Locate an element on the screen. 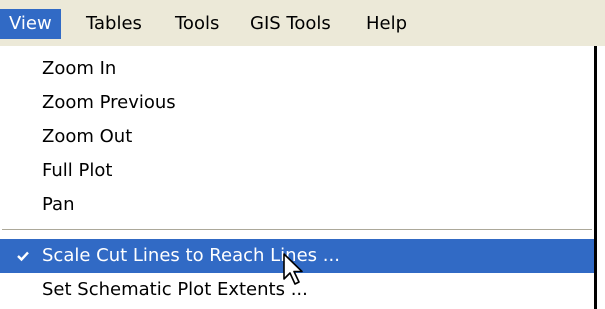 The image size is (605, 309). menu-tools: Tools is located at coordinates (197, 24).